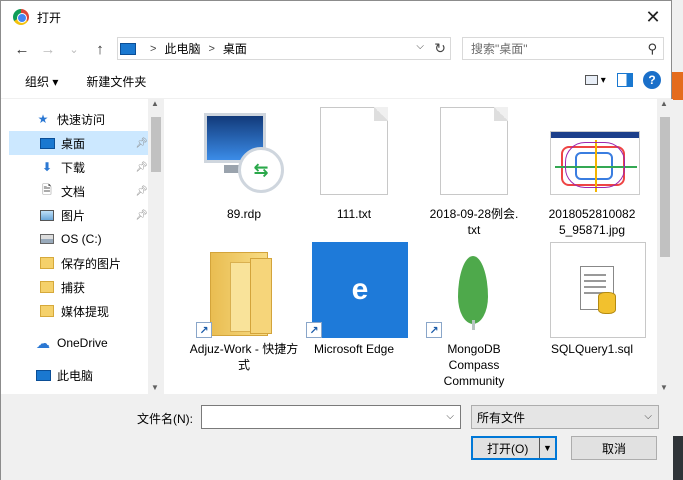 This screenshot has width=683, height=480. Describe the element at coordinates (592, 349) in the screenshot. I see `file-name: SQLQuery1.sql` at that location.